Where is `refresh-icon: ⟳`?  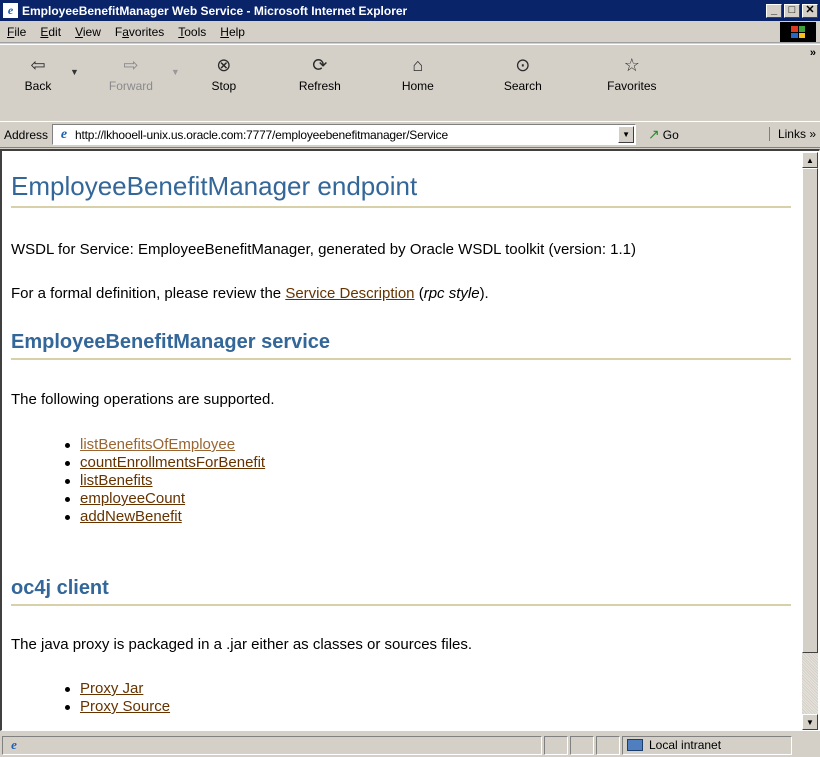
refresh-icon: ⟳ is located at coordinates (320, 65).